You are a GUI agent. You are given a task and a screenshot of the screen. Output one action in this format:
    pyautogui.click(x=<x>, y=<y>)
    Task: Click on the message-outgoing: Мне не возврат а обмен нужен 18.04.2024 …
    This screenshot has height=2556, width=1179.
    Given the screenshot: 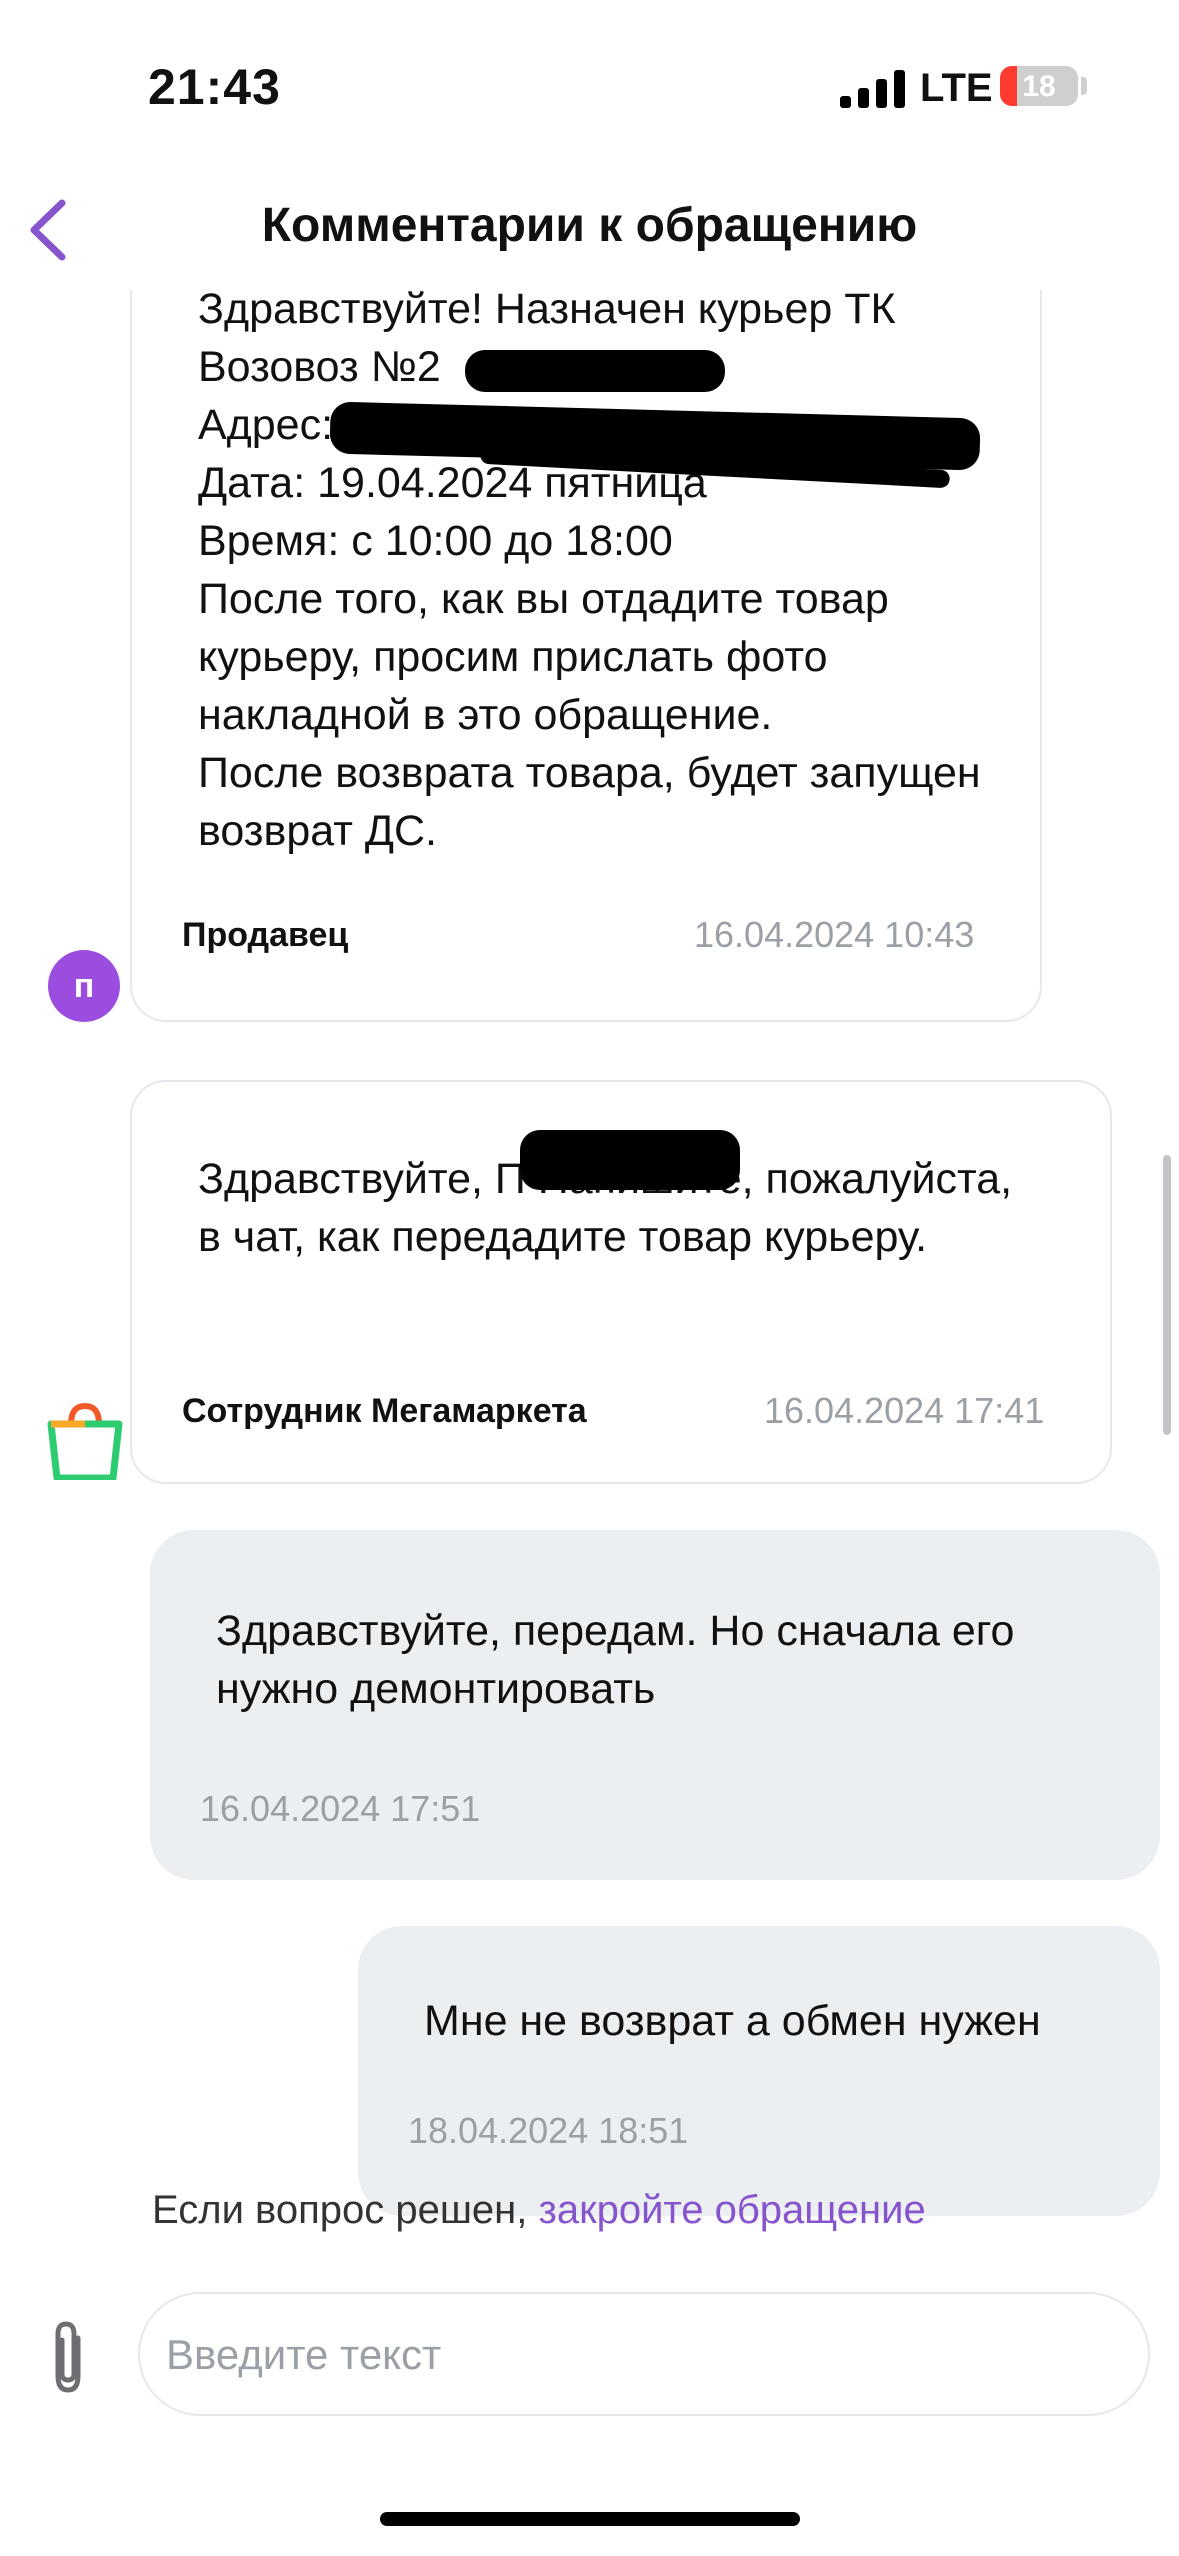 What is the action you would take?
    pyautogui.click(x=759, y=2071)
    